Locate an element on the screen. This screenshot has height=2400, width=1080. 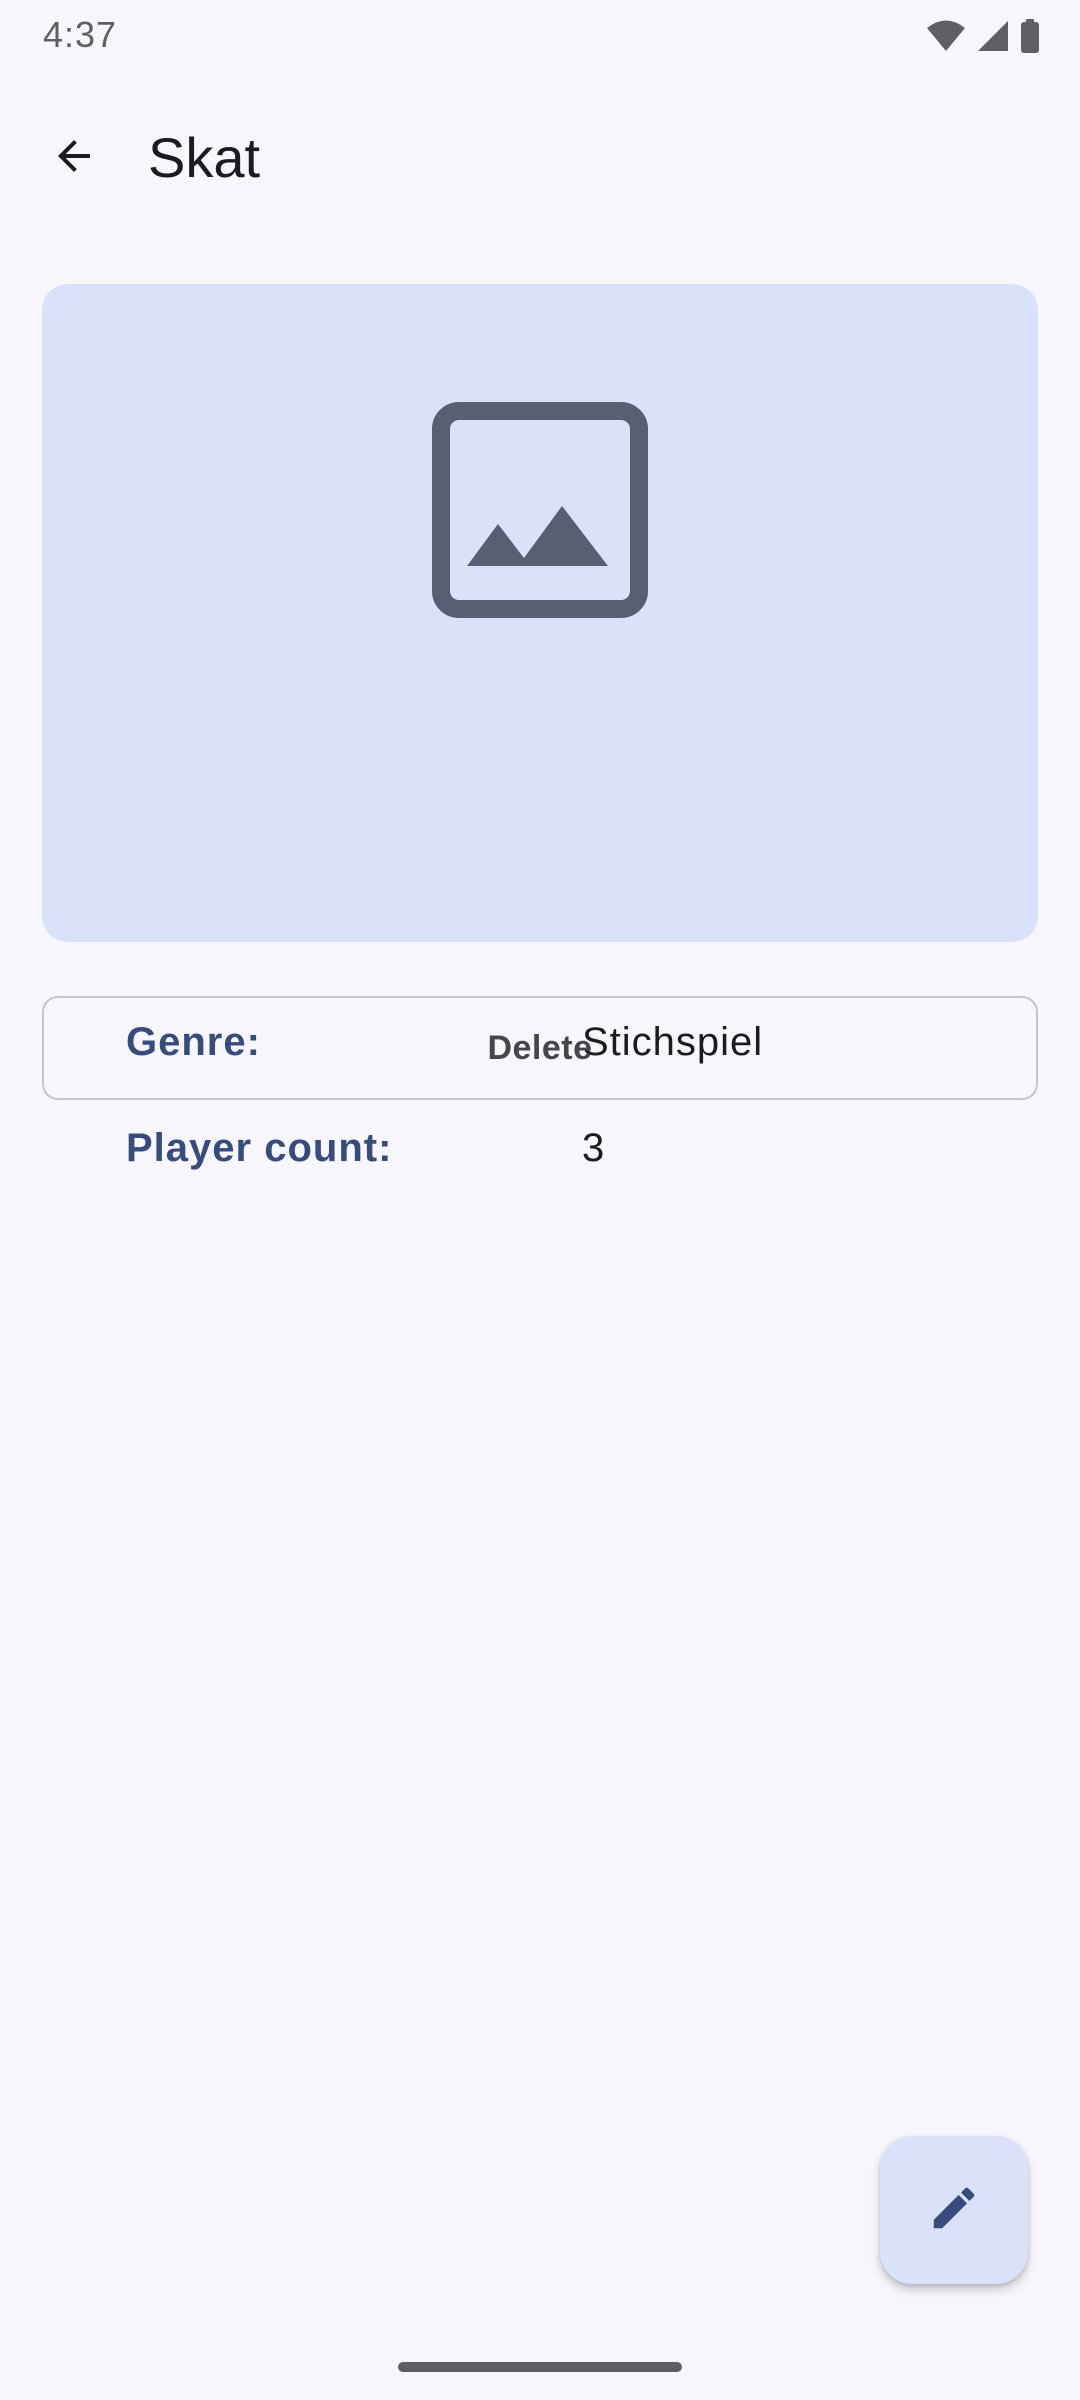
wifi-icon is located at coordinates (946, 36).